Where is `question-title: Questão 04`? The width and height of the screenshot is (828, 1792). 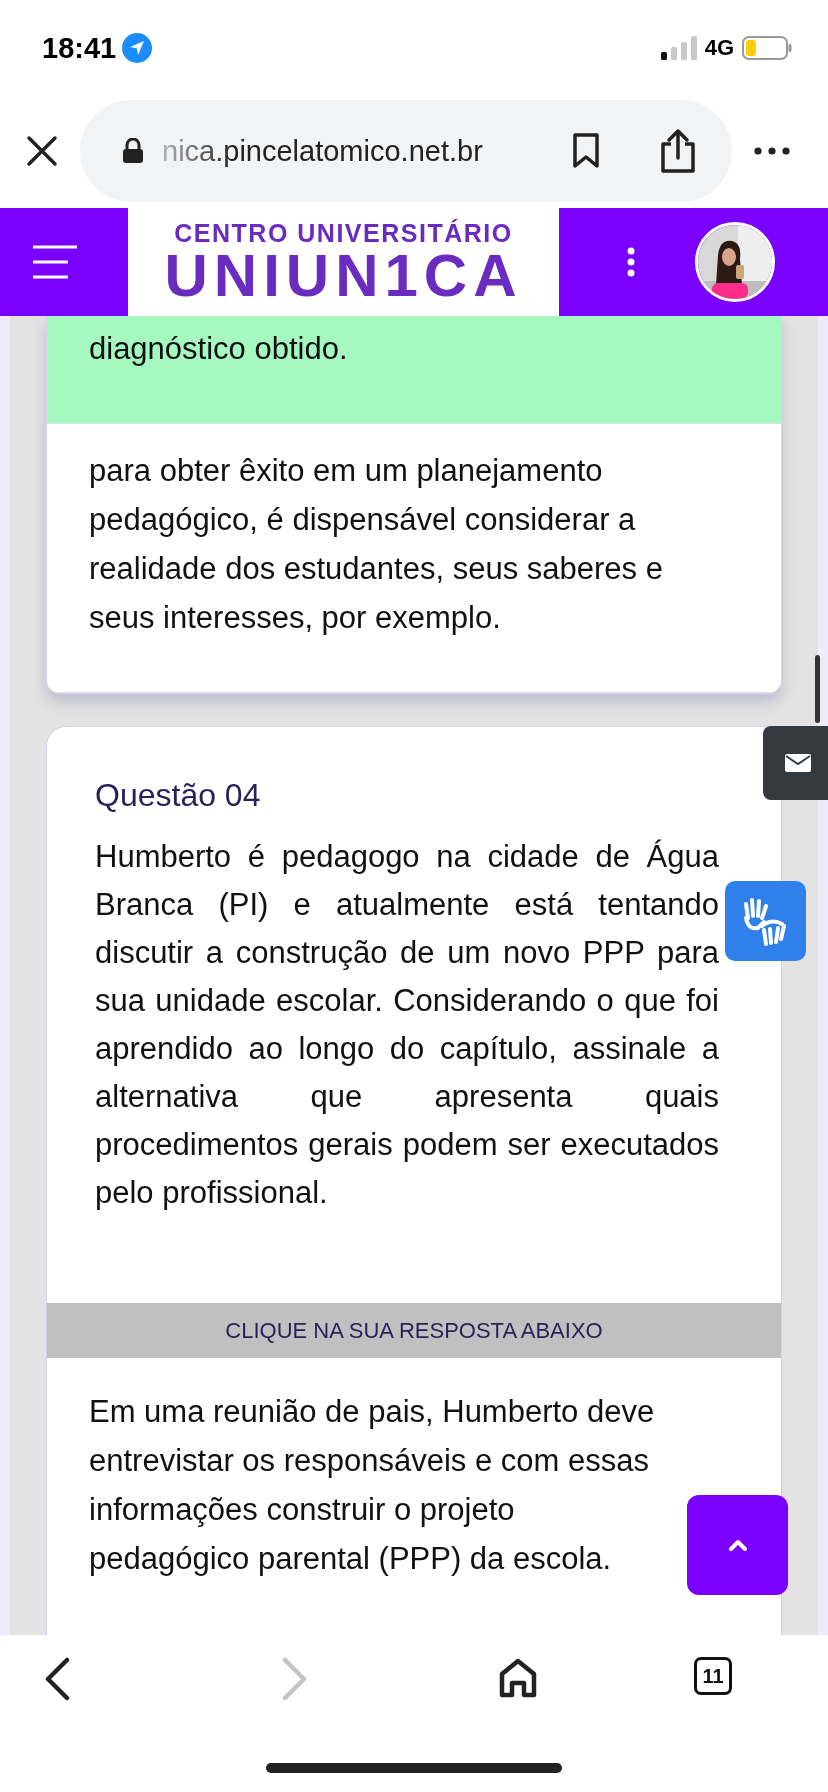
question-title: Questão 04 is located at coordinates (178, 795).